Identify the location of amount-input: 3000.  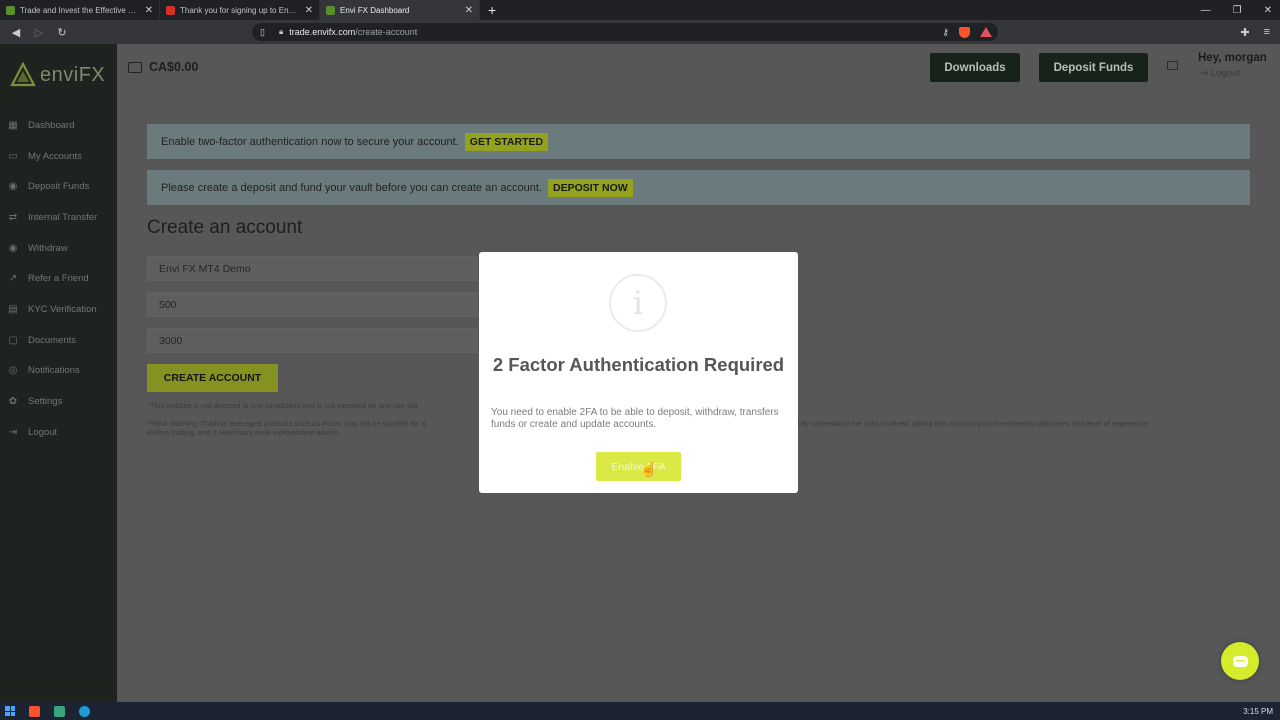
(312, 340).